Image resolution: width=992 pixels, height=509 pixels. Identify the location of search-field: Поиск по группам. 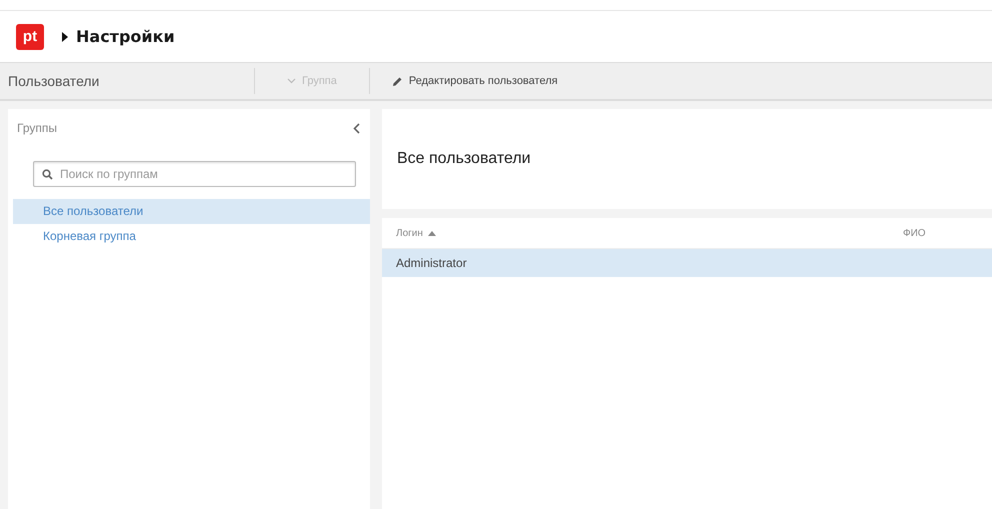
(194, 174).